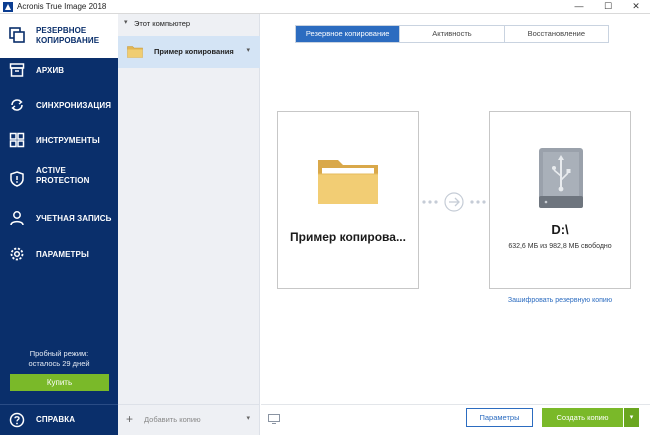  What do you see at coordinates (74, 105) in the screenshot?
I see `sidebar-item-label: СИНХРОНИЗАЦИЯ` at bounding box center [74, 105].